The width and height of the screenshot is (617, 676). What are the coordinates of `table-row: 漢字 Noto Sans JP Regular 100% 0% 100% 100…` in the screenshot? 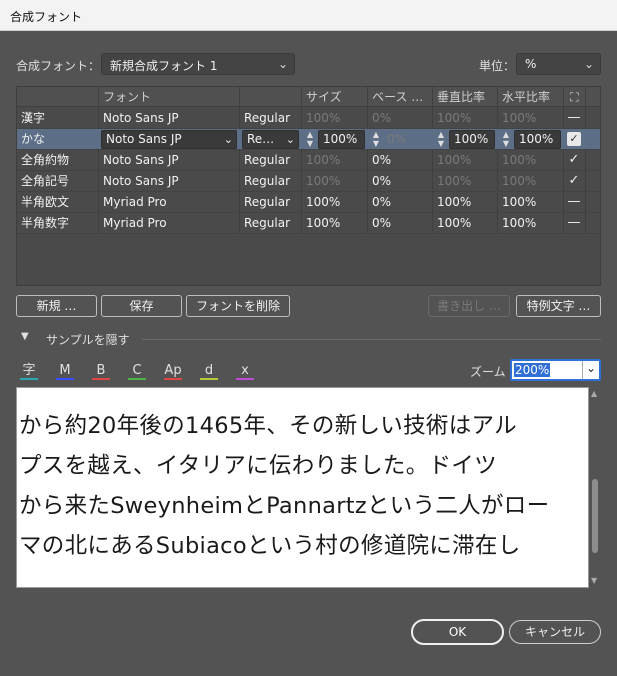 It's located at (308, 118).